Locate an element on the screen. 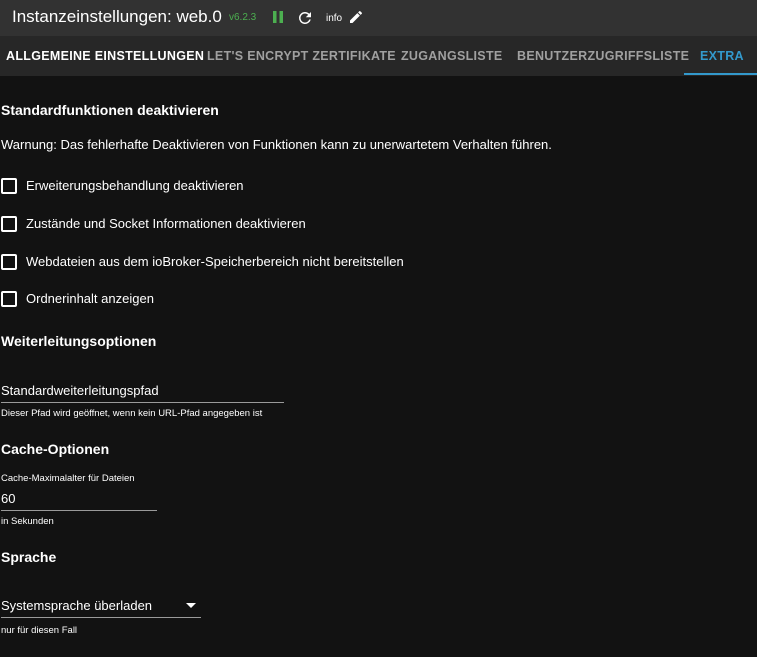 The height and width of the screenshot is (657, 757). redirect-path-input: Standardweiterleitungspfad is located at coordinates (80, 390).